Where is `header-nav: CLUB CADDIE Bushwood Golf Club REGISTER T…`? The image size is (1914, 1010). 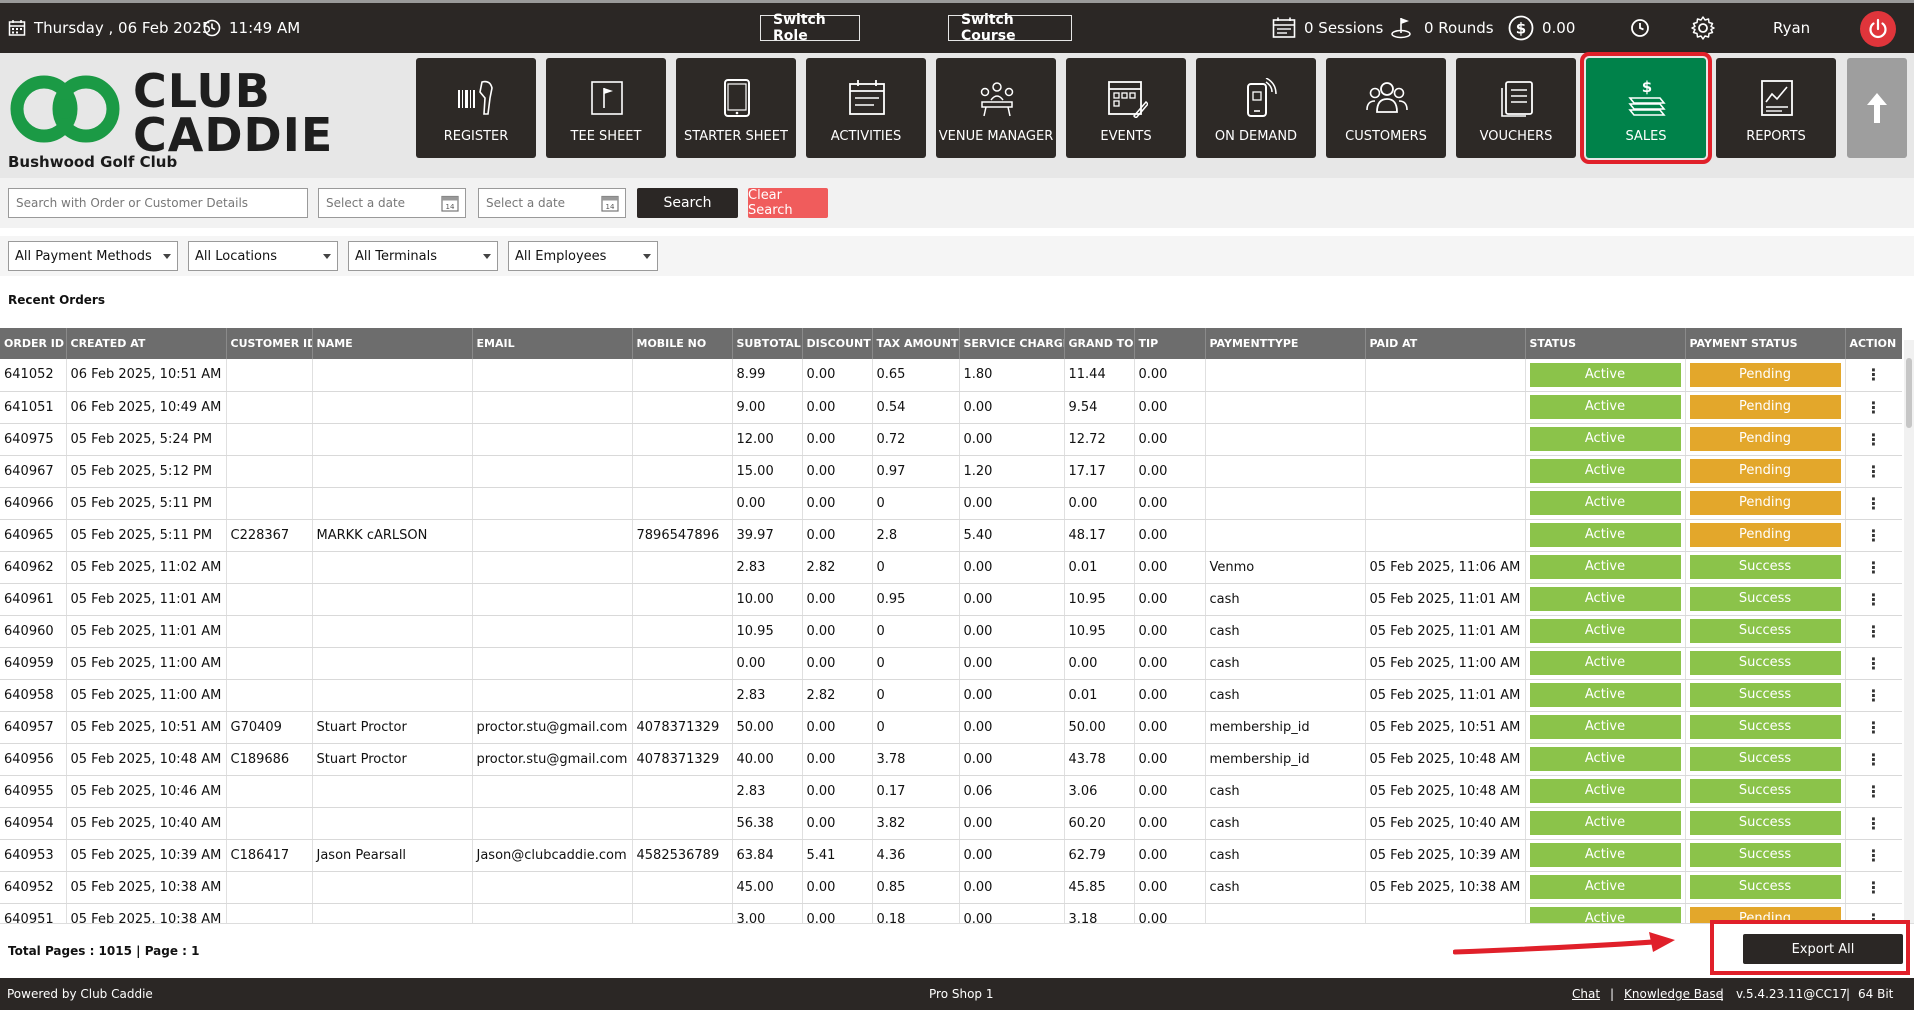
header-nav: CLUB CADDIE Bushwood Golf Club REGISTER T… is located at coordinates (957, 115).